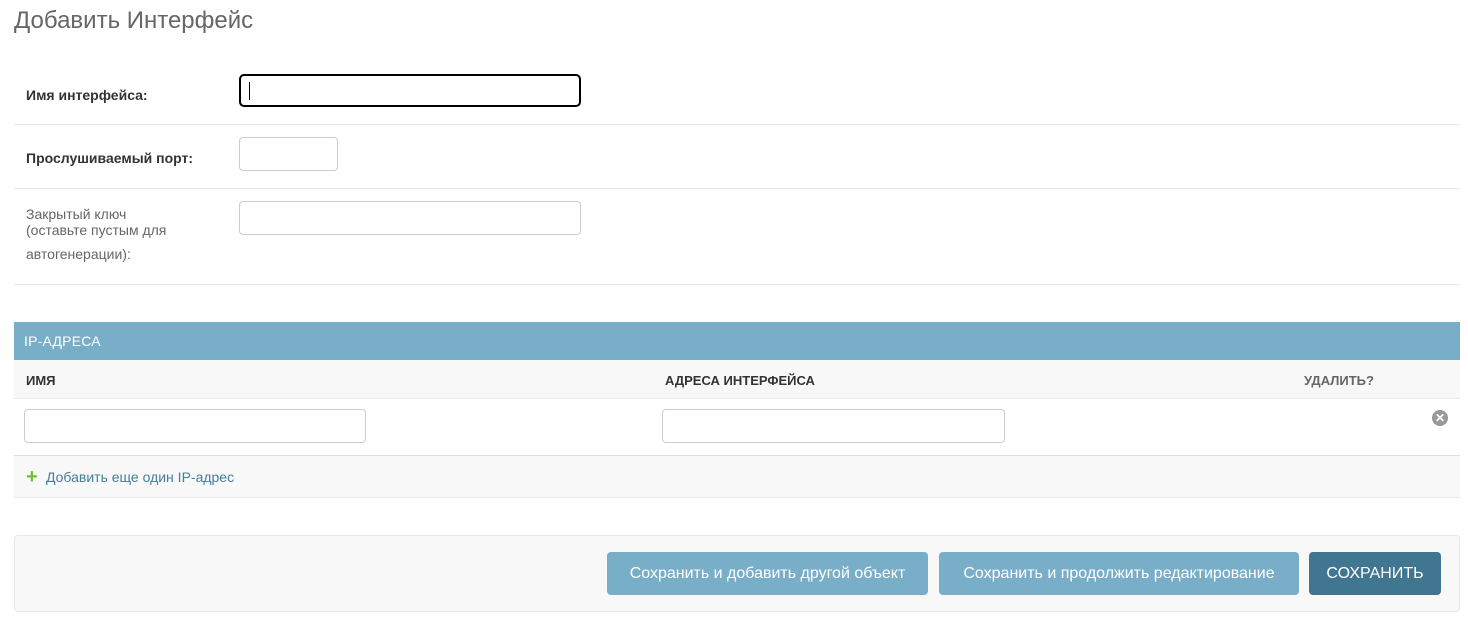  I want to click on private-key-label-line1: Закрытый ключ, so click(76, 214).